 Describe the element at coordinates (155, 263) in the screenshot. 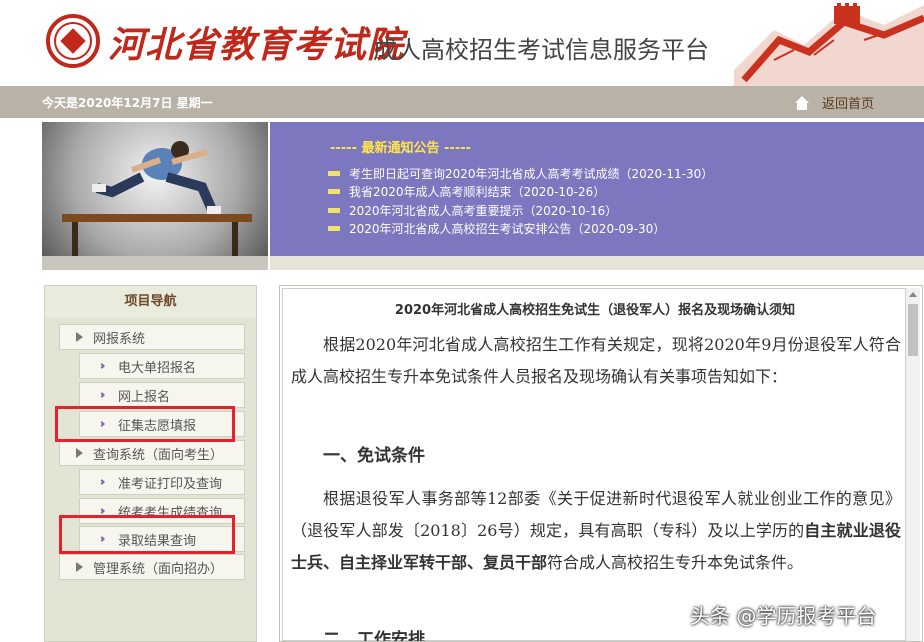

I see `banner-footer` at that location.